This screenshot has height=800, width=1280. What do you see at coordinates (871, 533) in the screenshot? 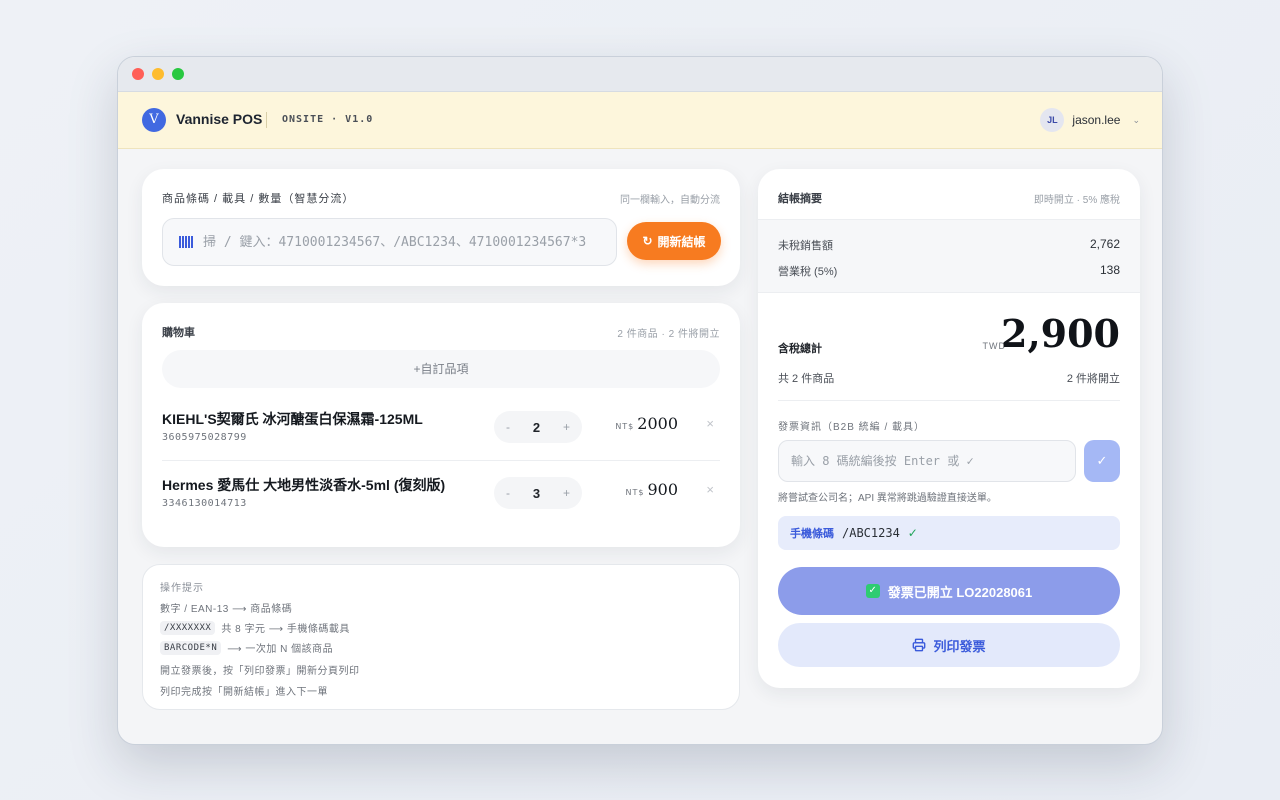
I see `carrier-value: /ABC1234` at bounding box center [871, 533].